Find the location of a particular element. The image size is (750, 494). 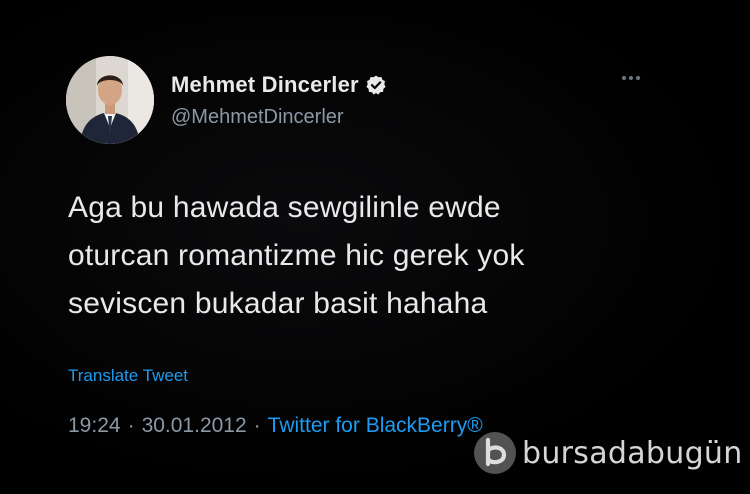

watermark: bursadabugün is located at coordinates (607, 453).